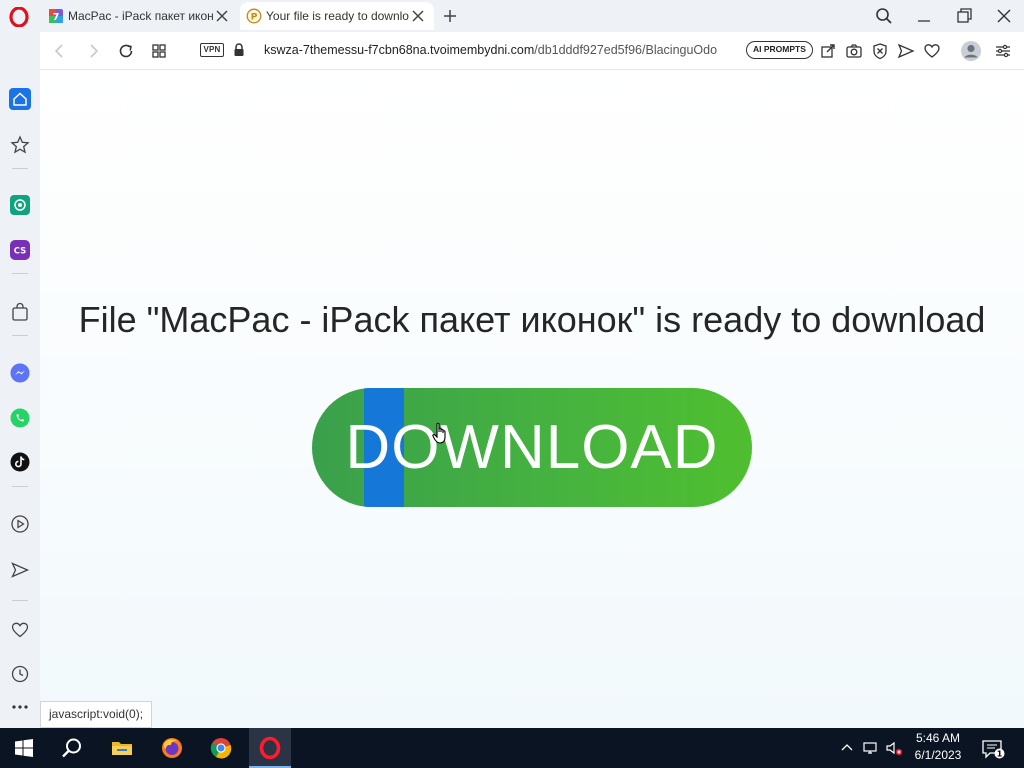  Describe the element at coordinates (159, 51) in the screenshot. I see `speed-dial-grid-icon` at that location.